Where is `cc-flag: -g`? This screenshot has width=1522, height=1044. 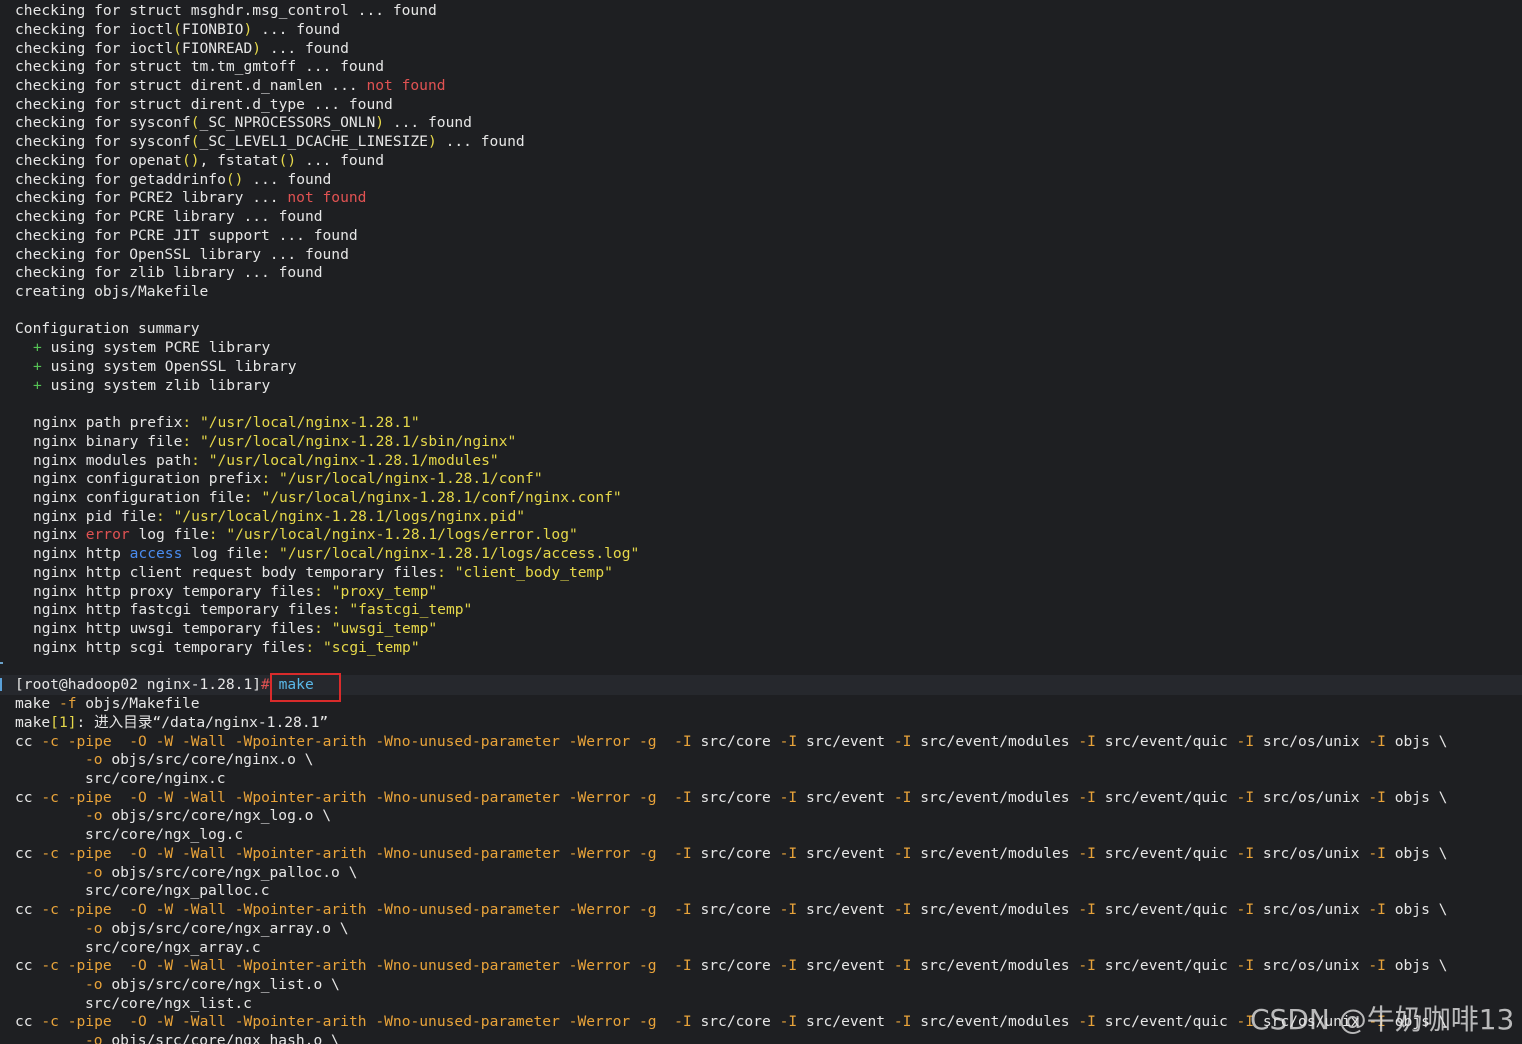 cc-flag: -g is located at coordinates (647, 853).